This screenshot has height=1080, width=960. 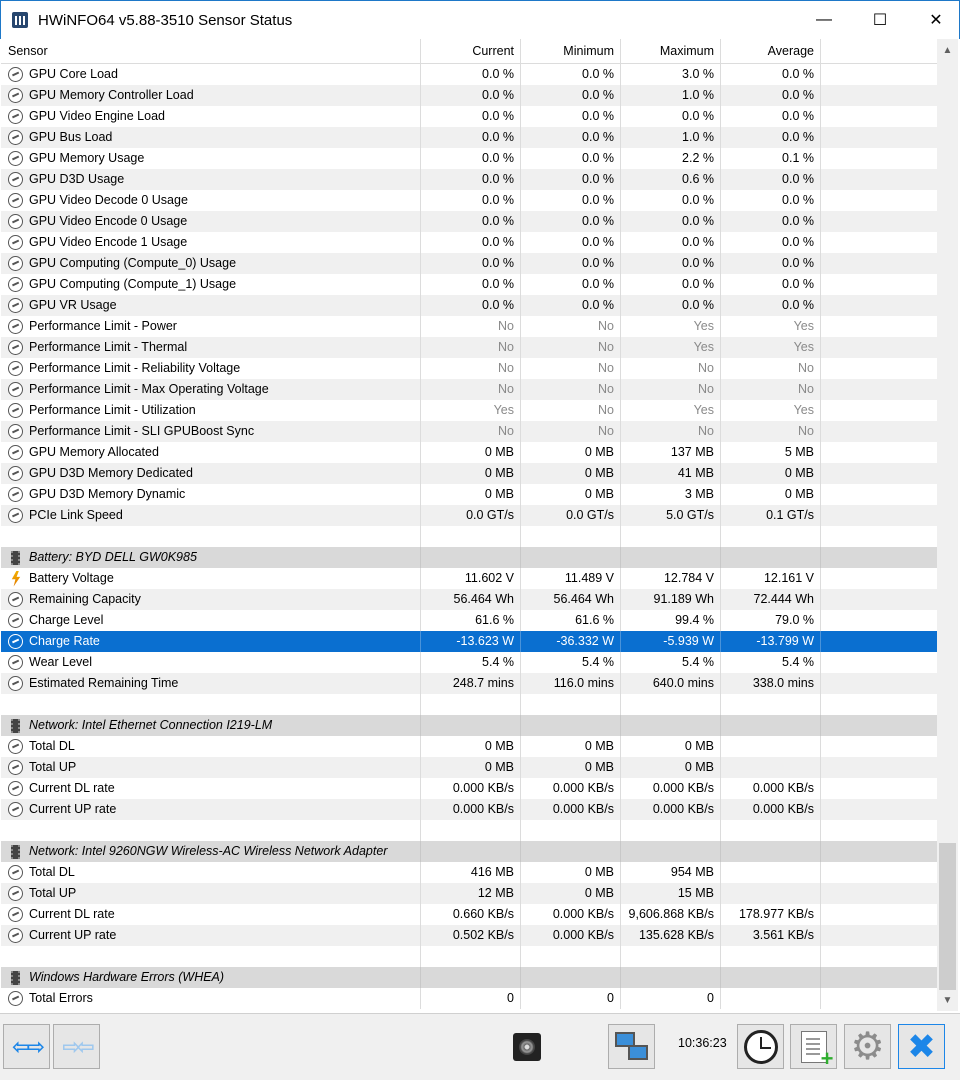 I want to click on current-value, so click(x=471, y=830).